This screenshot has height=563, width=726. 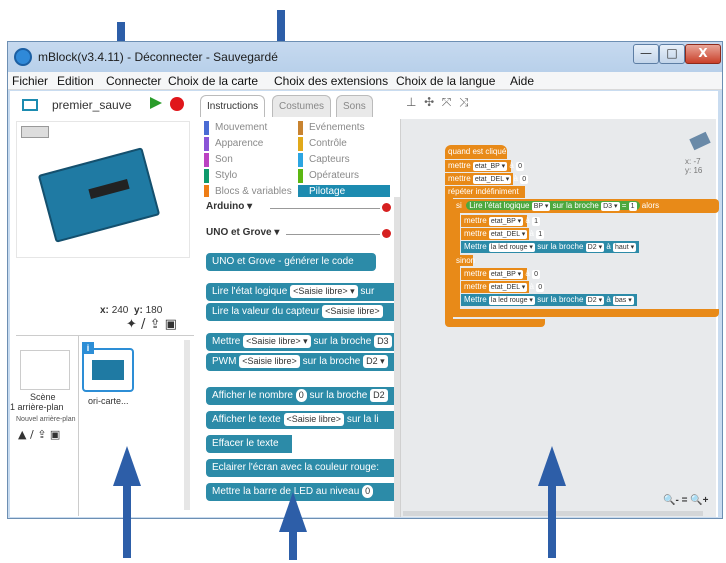 I want to click on maximize-button: □, so click(x=672, y=54).